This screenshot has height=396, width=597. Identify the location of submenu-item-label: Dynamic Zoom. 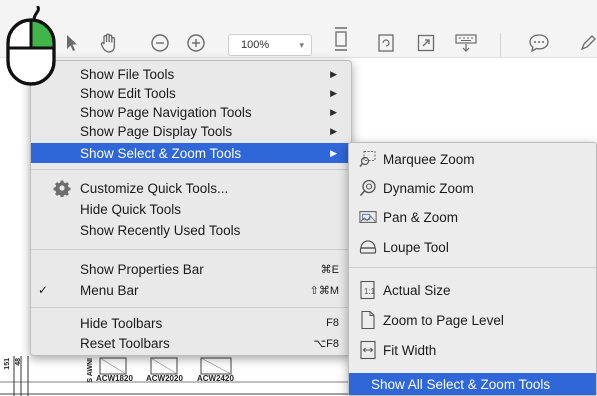
(428, 188).